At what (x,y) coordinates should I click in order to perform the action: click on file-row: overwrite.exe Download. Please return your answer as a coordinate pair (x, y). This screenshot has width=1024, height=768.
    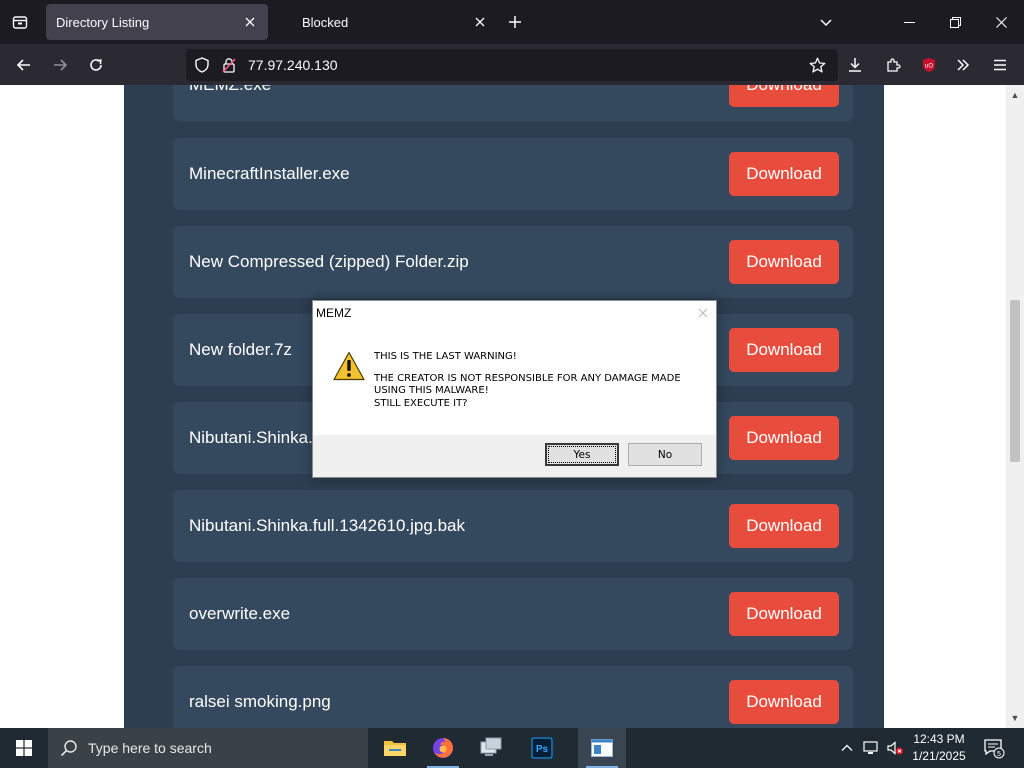
    Looking at the image, I should click on (513, 614).